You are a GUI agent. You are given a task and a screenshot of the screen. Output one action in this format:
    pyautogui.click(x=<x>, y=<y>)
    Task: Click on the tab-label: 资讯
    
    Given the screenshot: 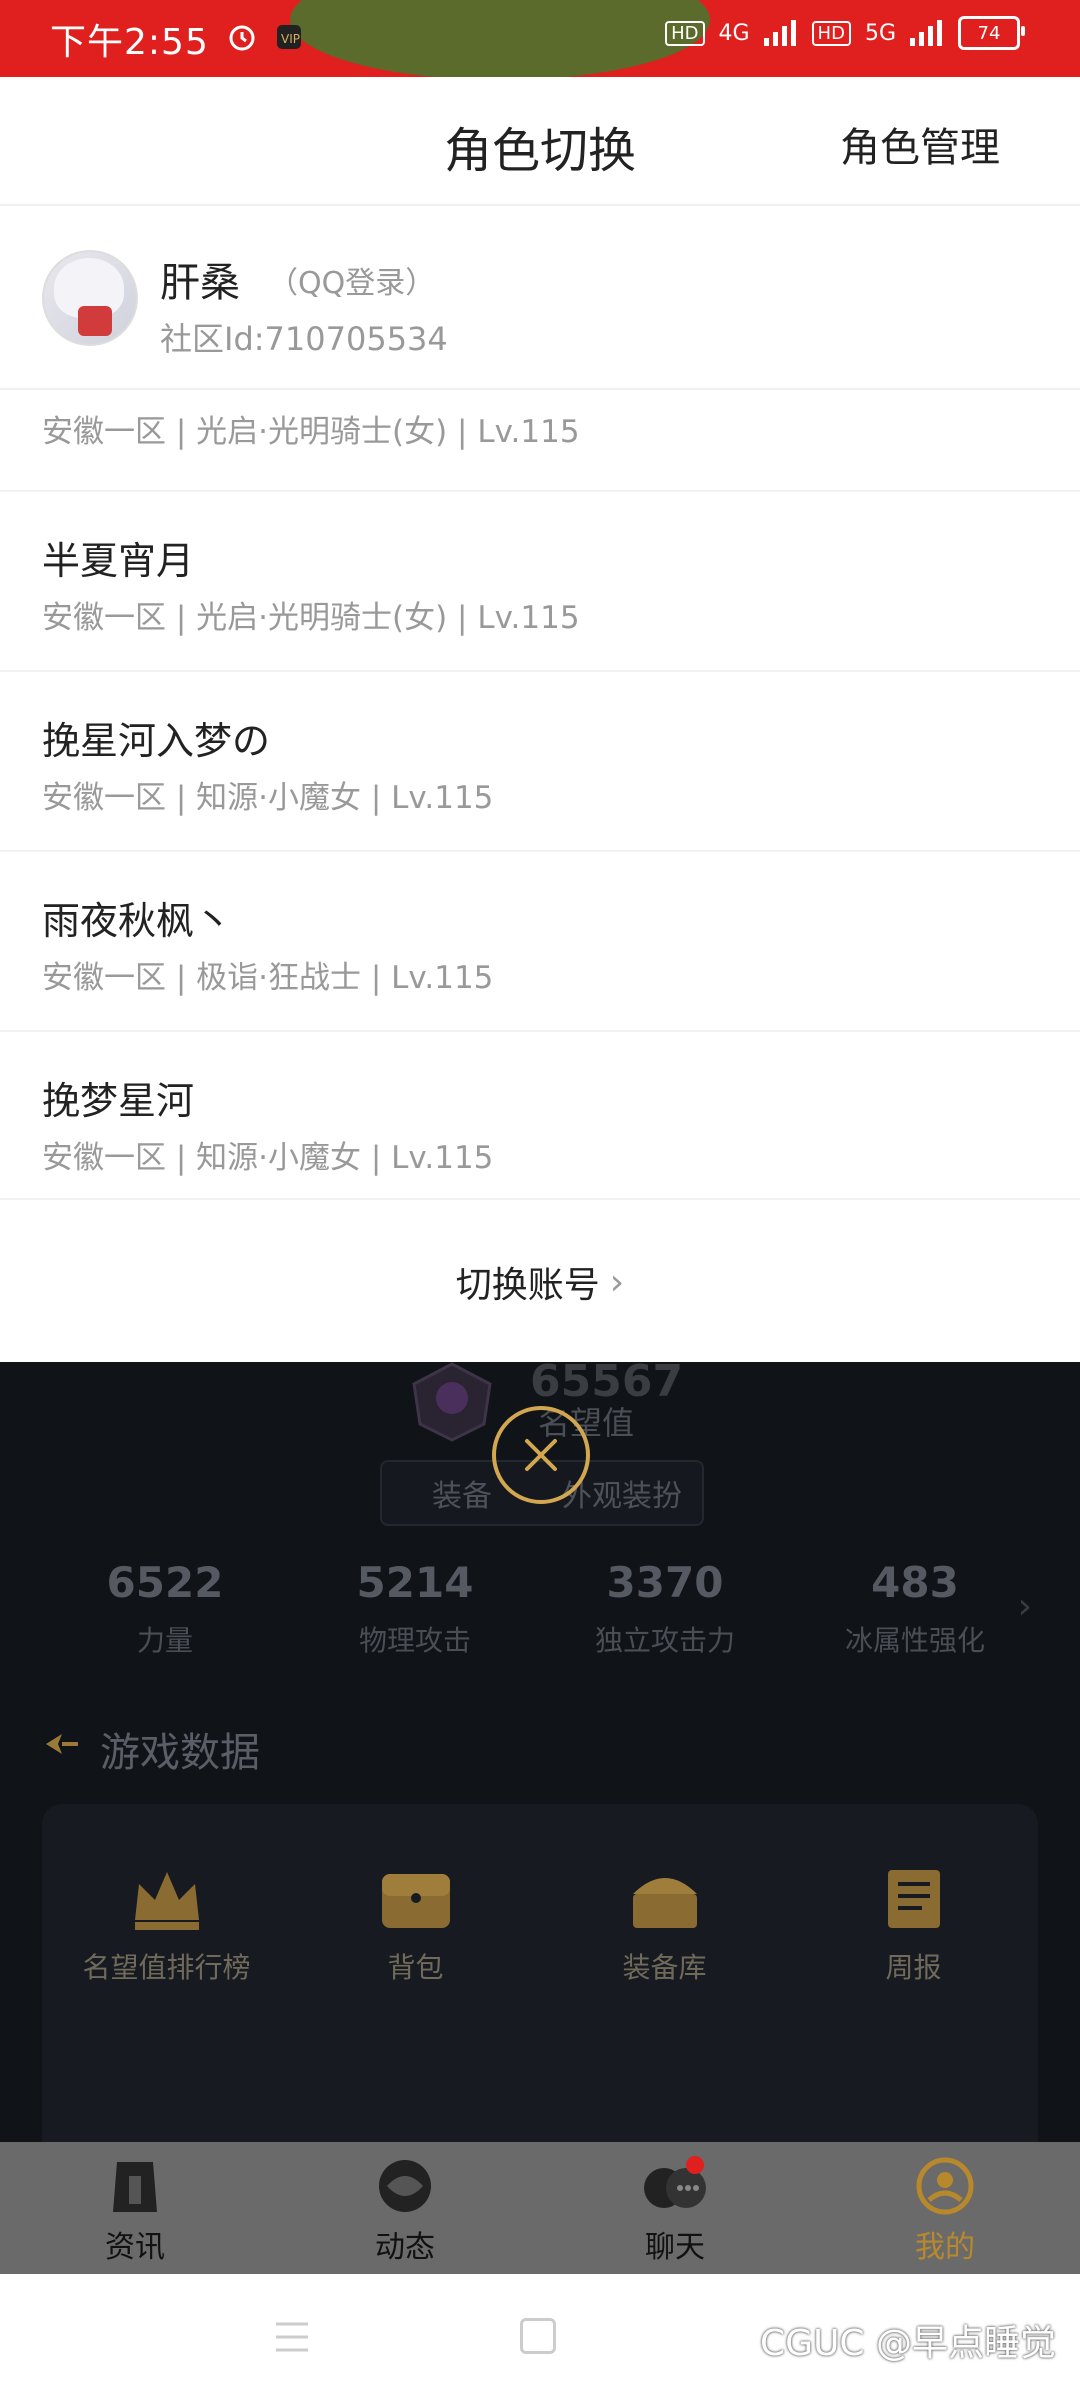 What is the action you would take?
    pyautogui.click(x=135, y=2247)
    